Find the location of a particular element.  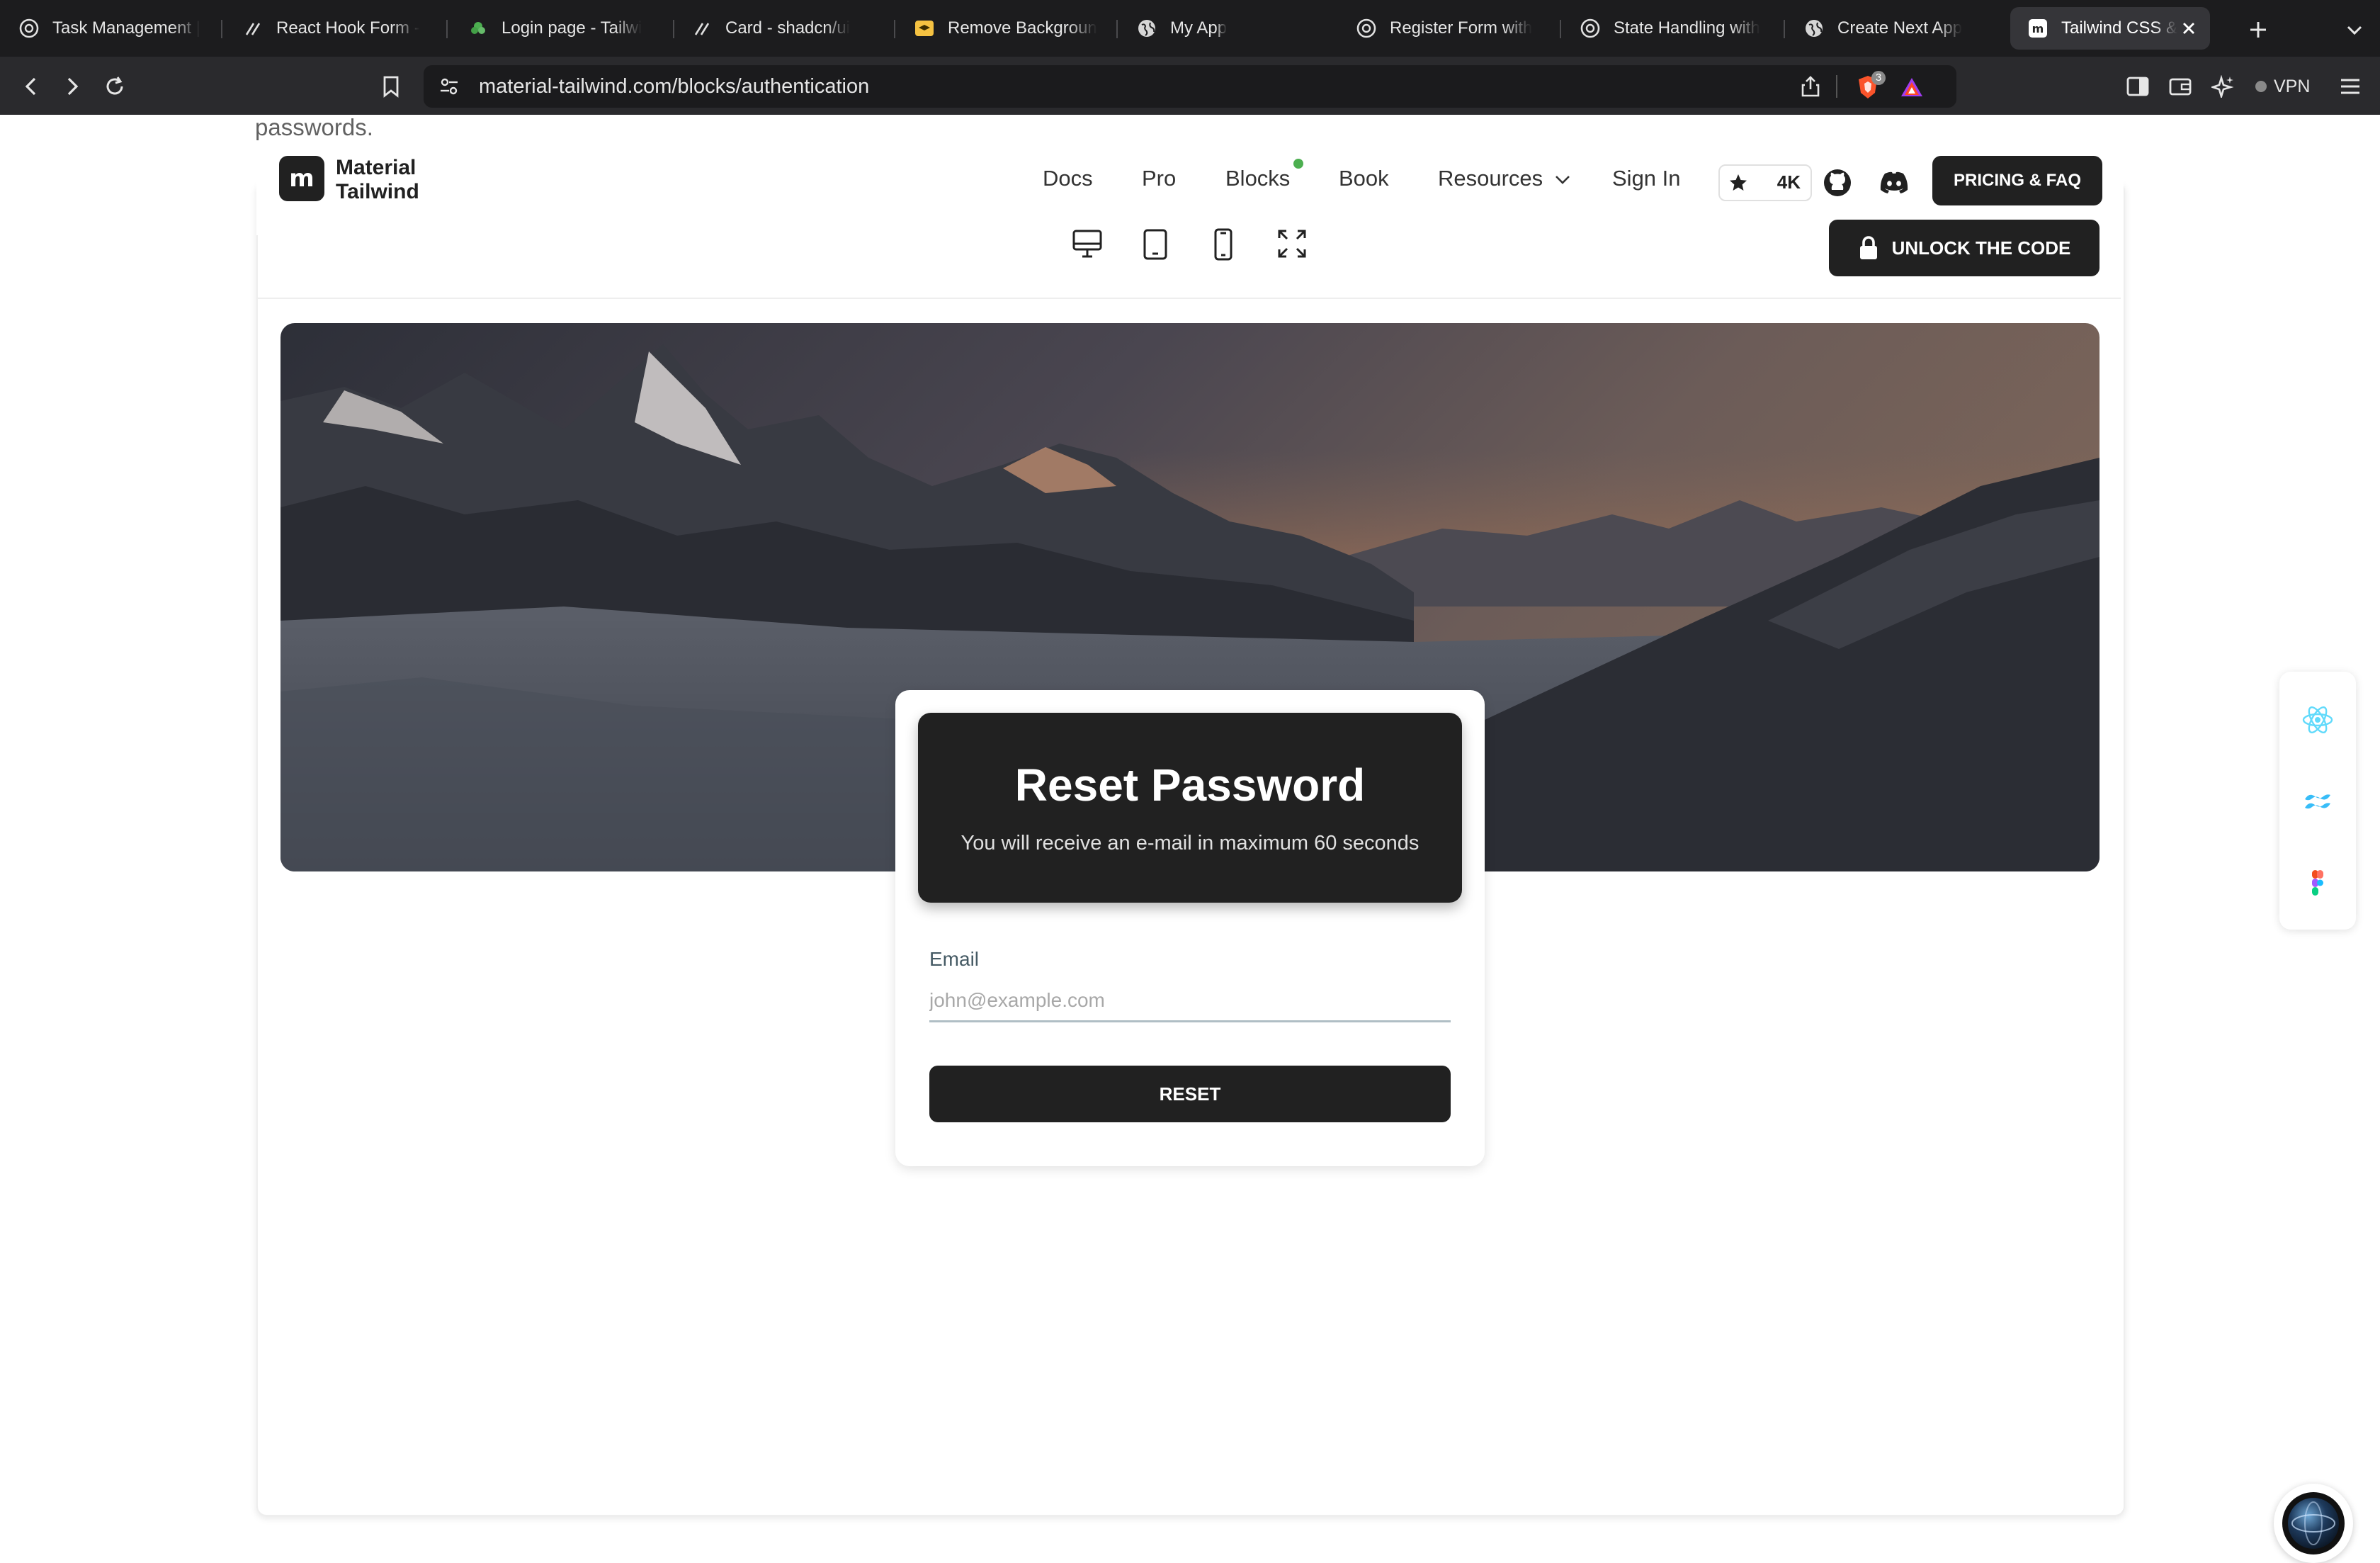

vpn-status-icon is located at coordinates (2261, 86).